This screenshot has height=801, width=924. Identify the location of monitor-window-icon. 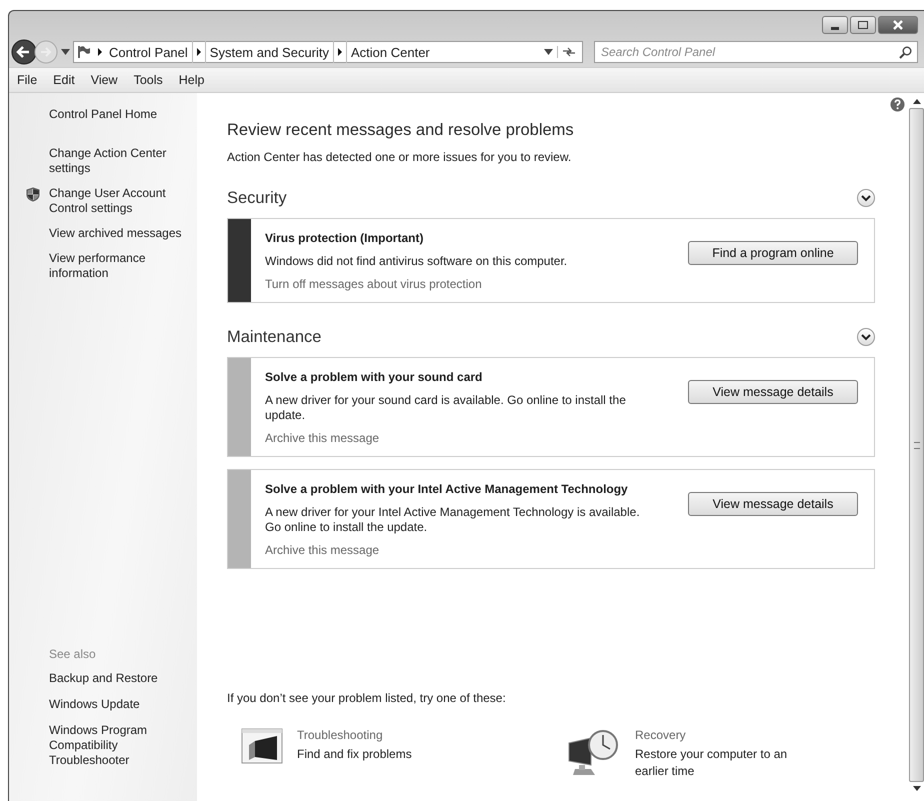
(262, 746).